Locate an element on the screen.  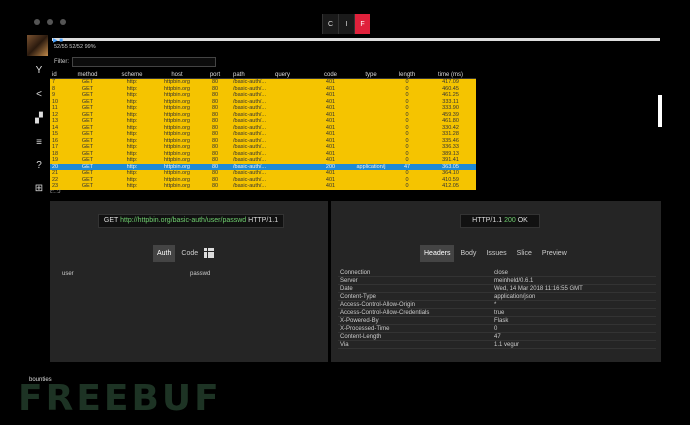
column-header: code is located at coordinates (330, 74).